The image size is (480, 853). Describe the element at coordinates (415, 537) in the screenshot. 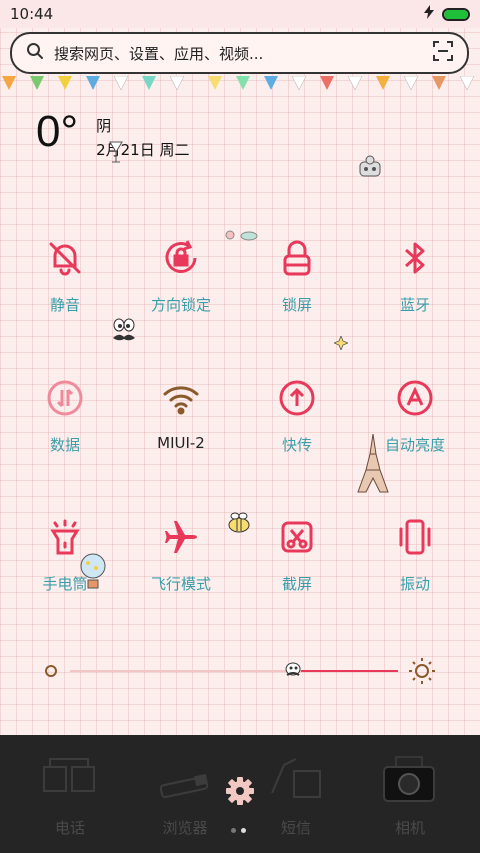

I see `vibrate-icon` at that location.